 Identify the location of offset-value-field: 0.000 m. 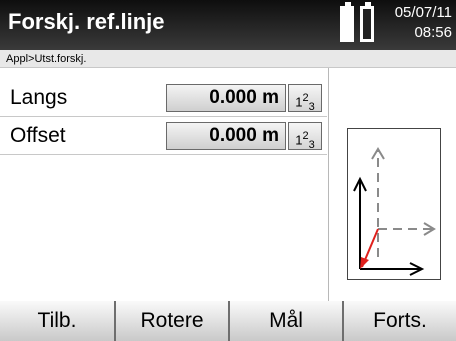
(226, 136).